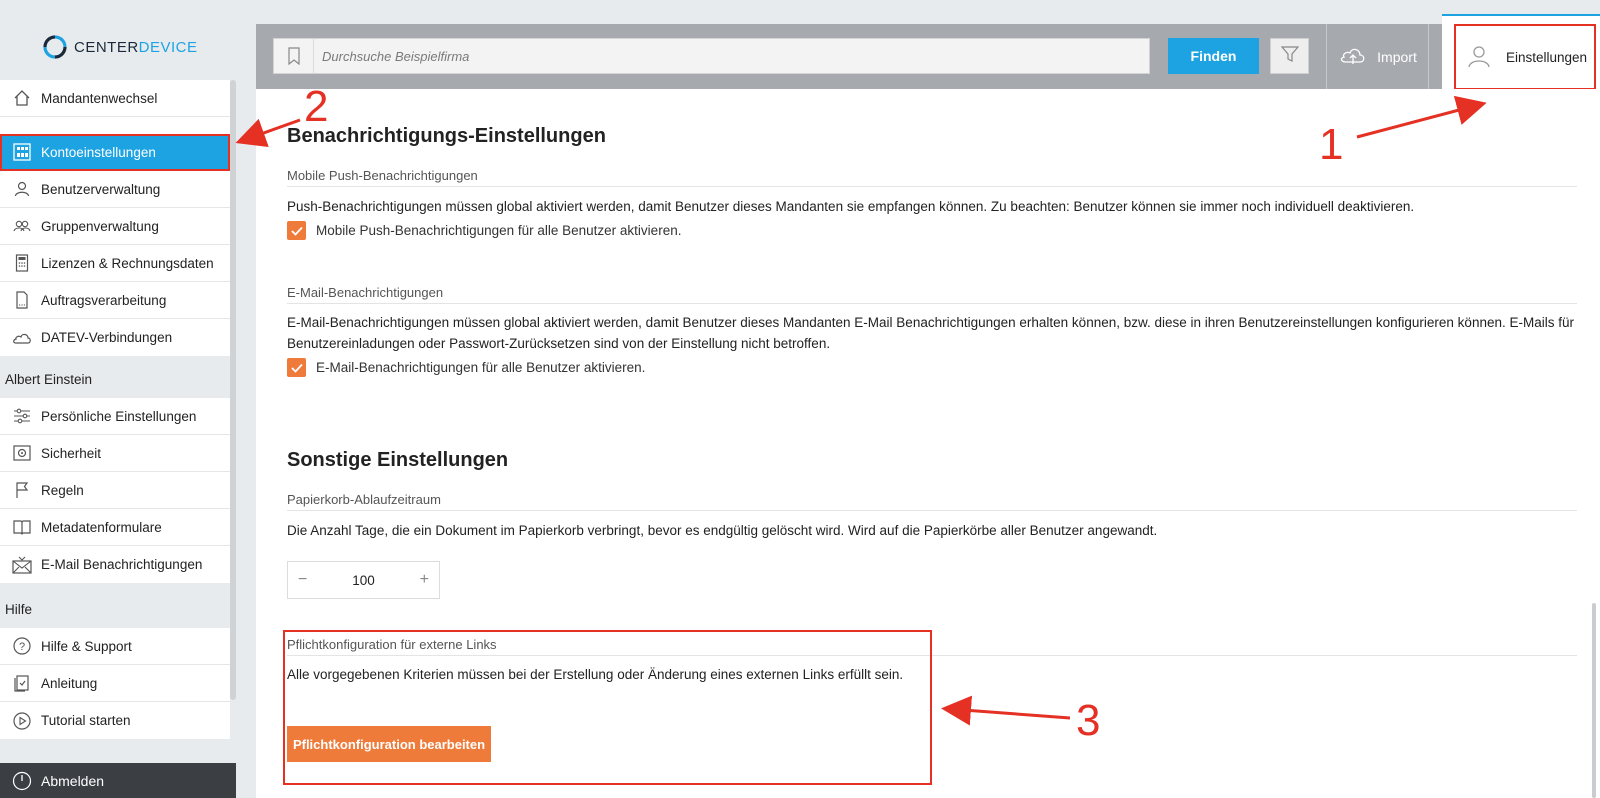 The image size is (1600, 798). Describe the element at coordinates (22, 300) in the screenshot. I see `document-icon` at that location.